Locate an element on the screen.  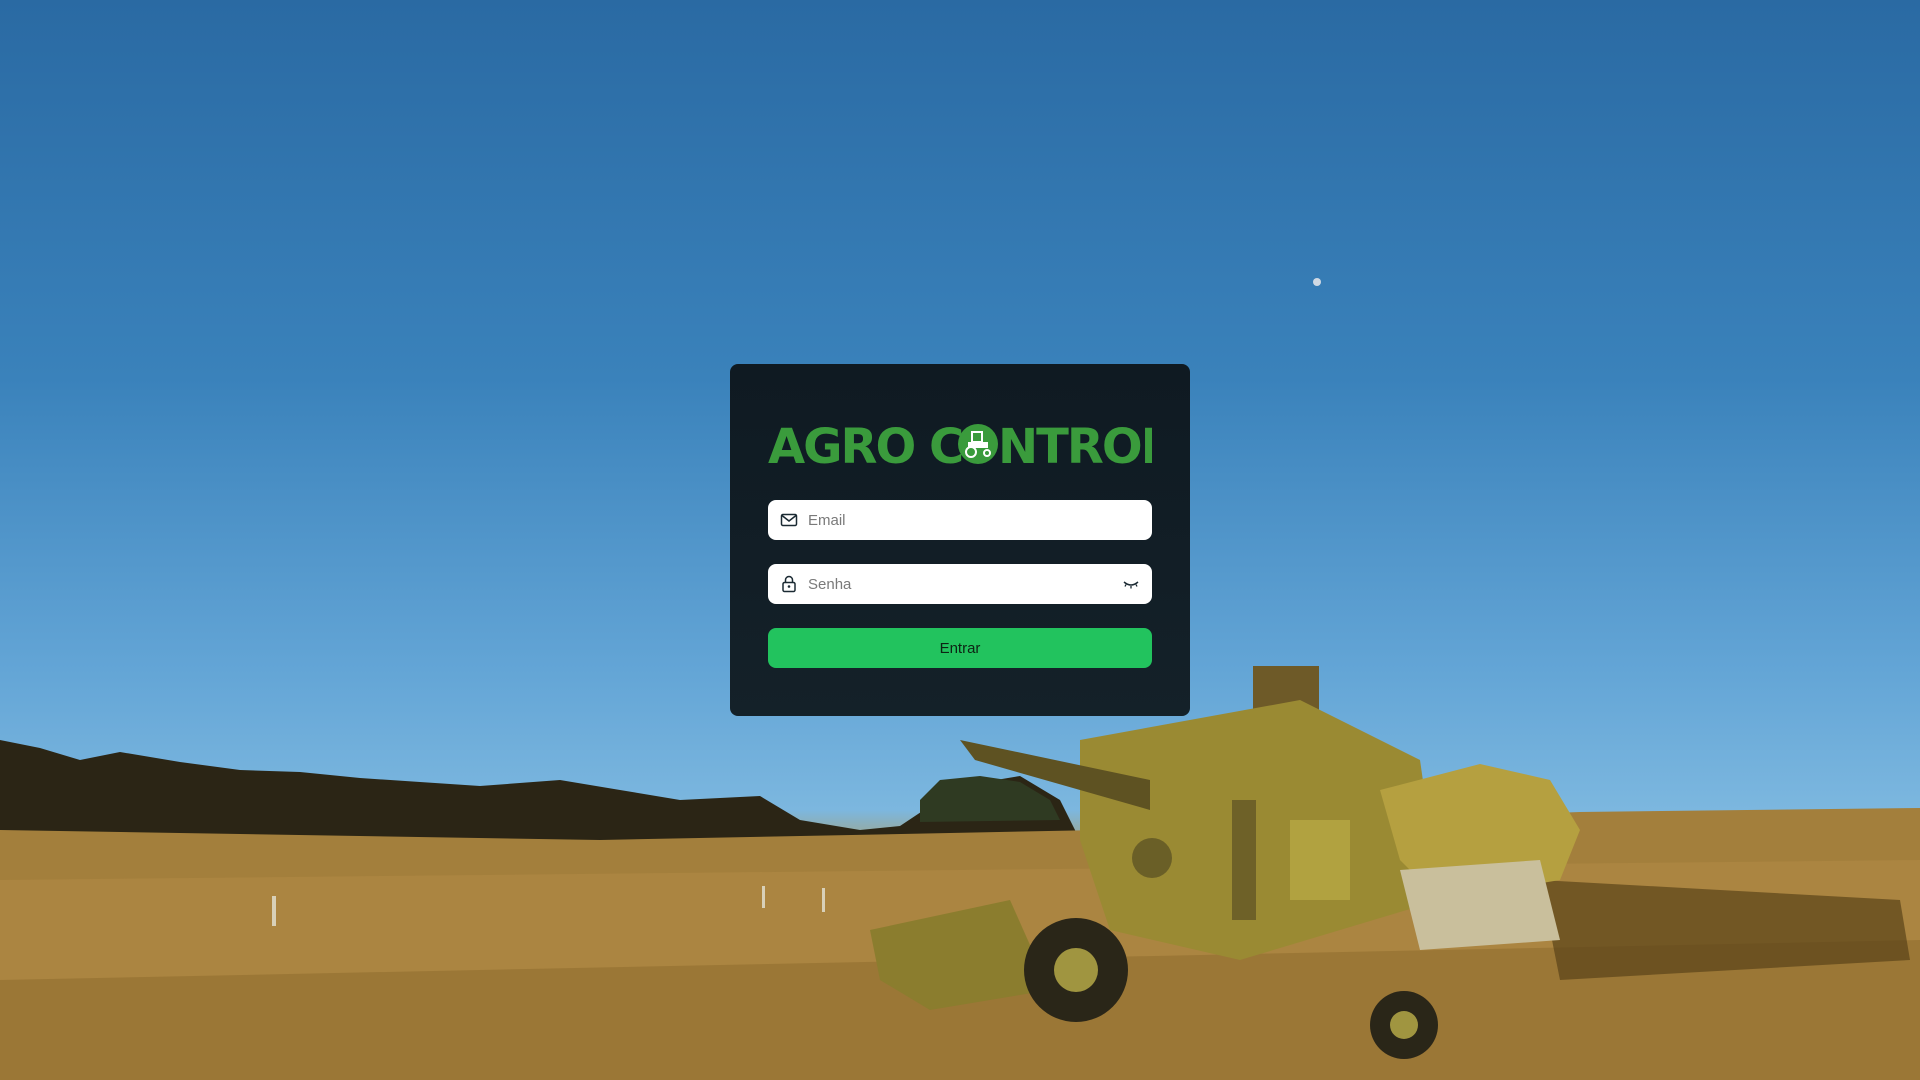
login-card: AGRO C NTROL Entrar is located at coordinates (960, 540).